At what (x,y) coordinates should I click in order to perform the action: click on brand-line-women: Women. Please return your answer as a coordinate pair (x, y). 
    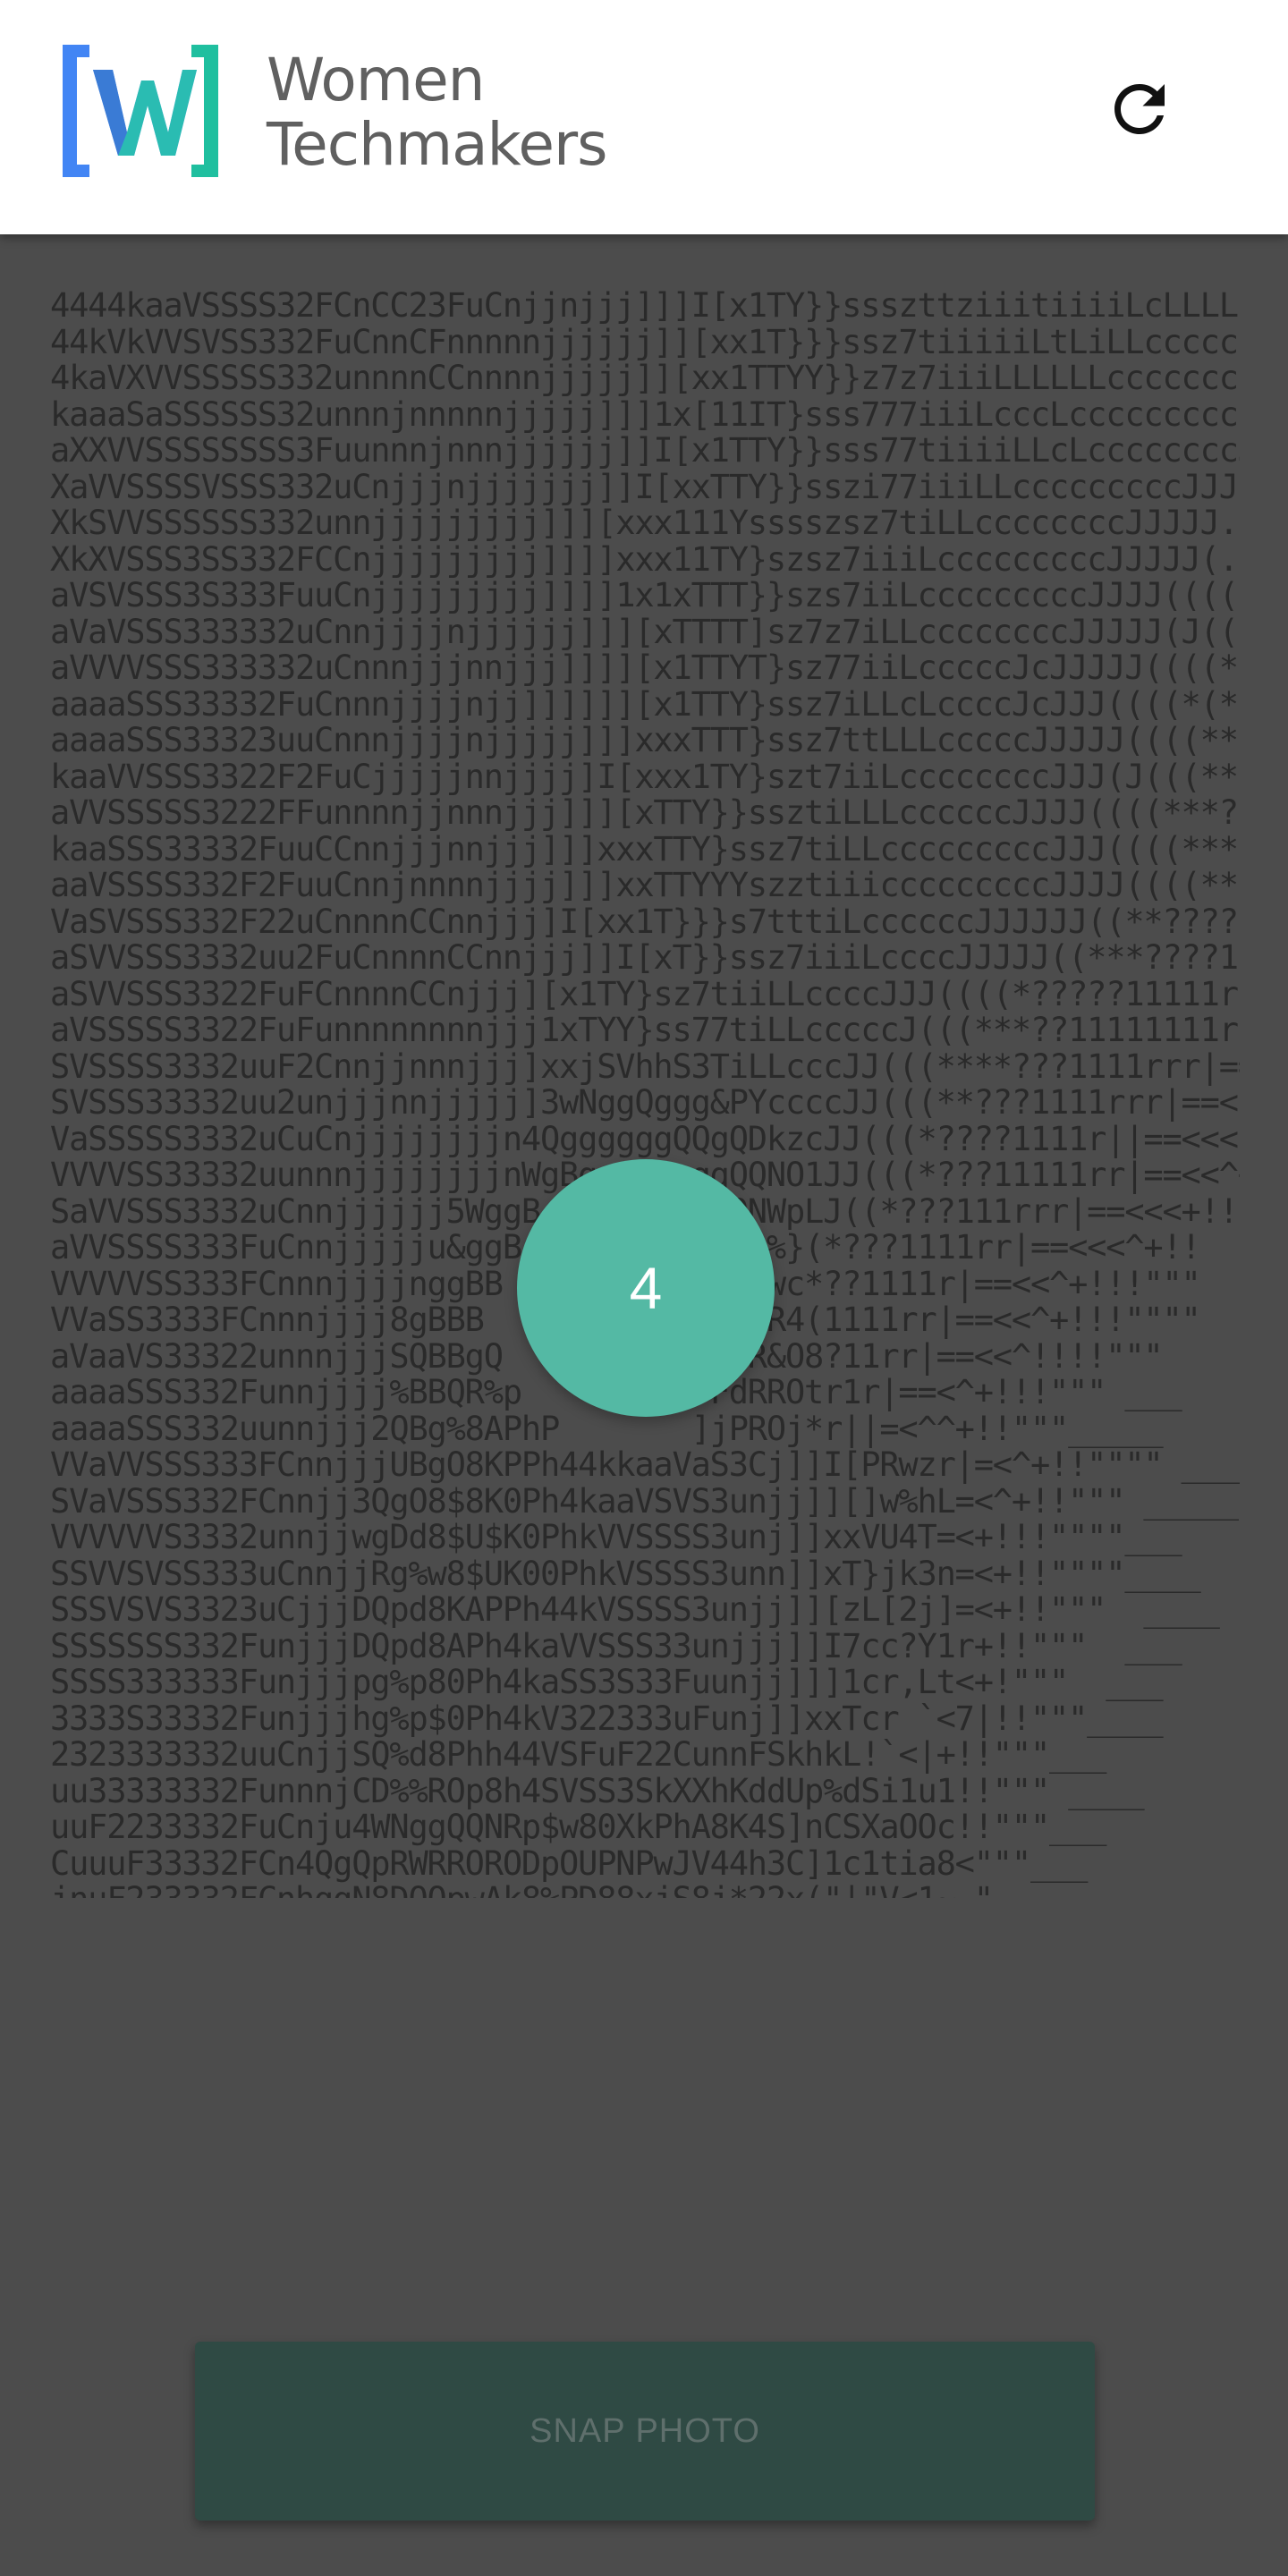
    Looking at the image, I should click on (376, 80).